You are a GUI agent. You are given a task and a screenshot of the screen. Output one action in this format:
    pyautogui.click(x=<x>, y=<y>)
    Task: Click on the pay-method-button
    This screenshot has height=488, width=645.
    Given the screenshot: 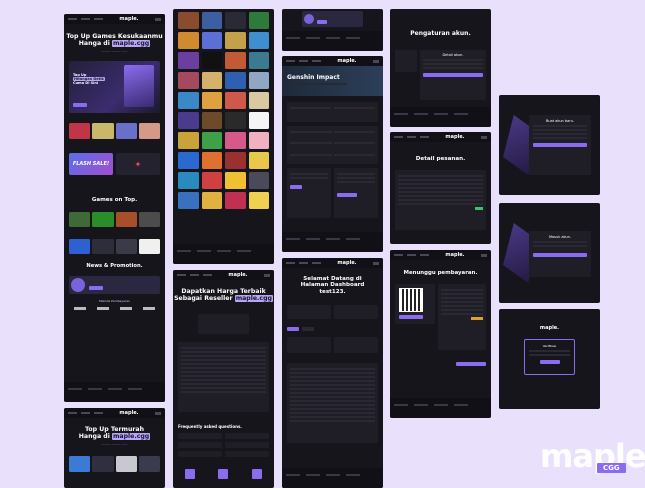 What is the action you would take?
    pyautogui.click(x=296, y=187)
    